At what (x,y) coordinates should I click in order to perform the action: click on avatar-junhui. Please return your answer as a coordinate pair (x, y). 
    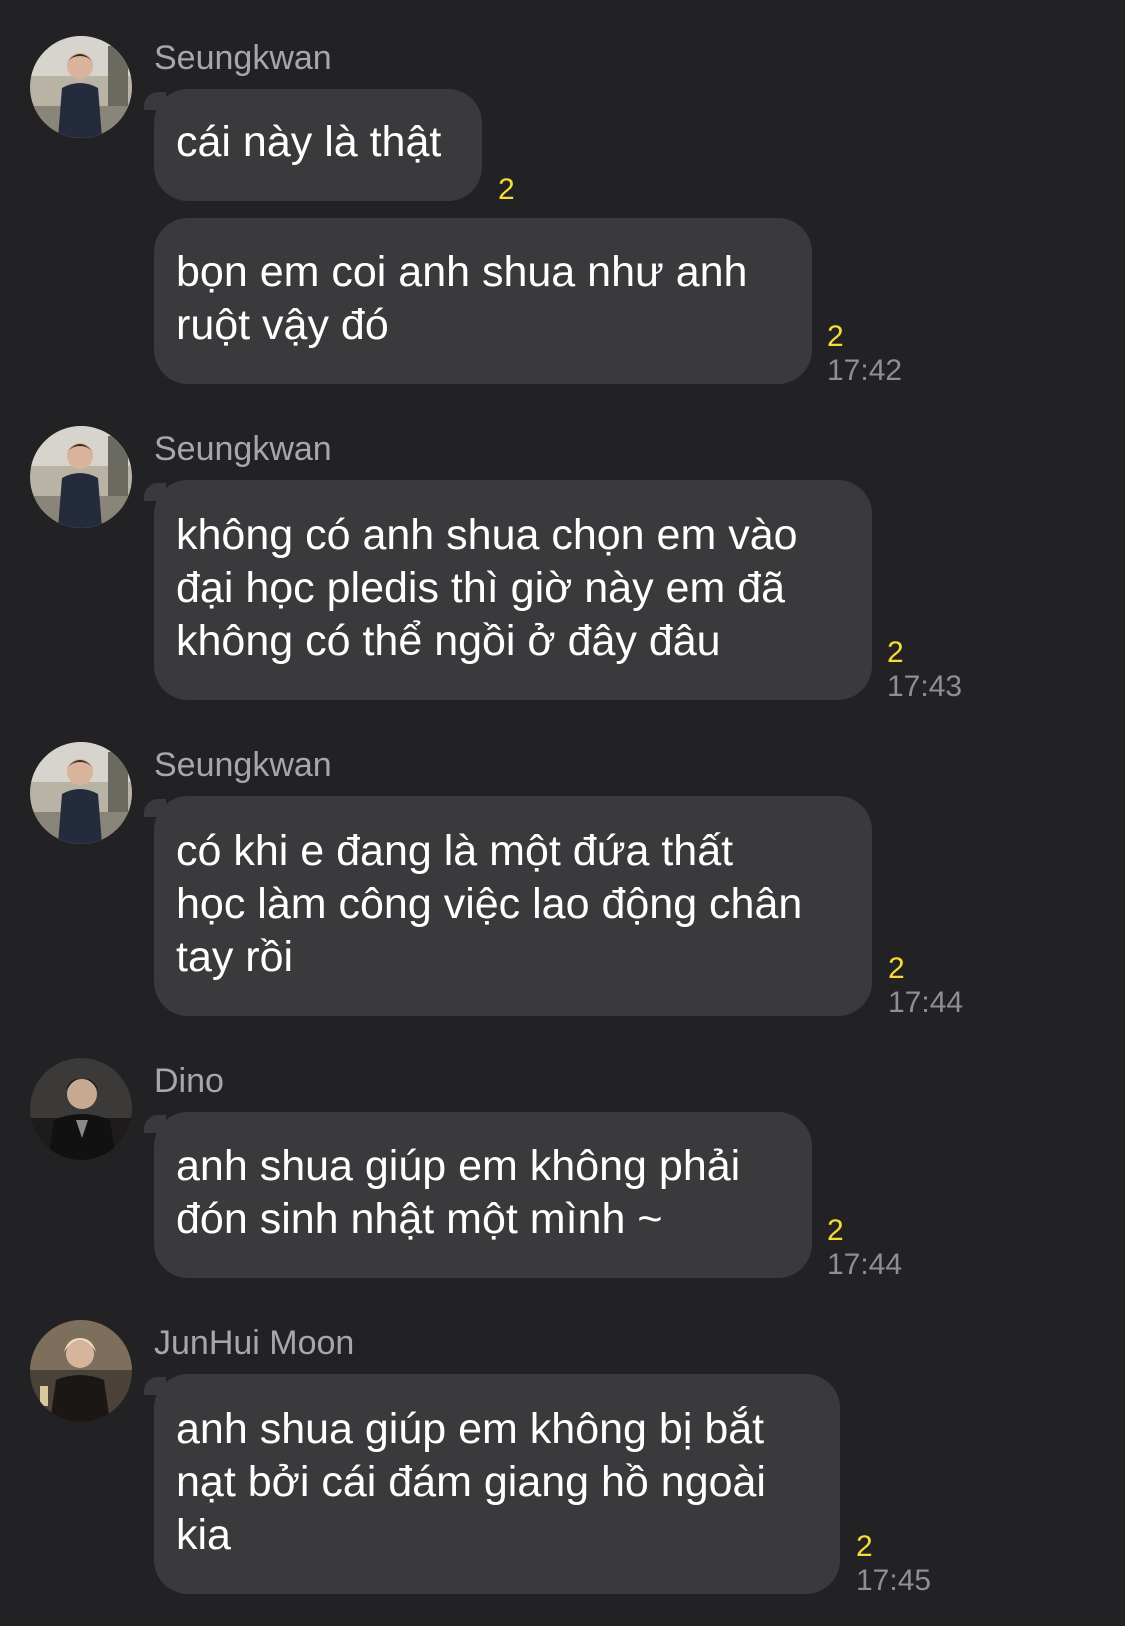
    Looking at the image, I should click on (81, 1371).